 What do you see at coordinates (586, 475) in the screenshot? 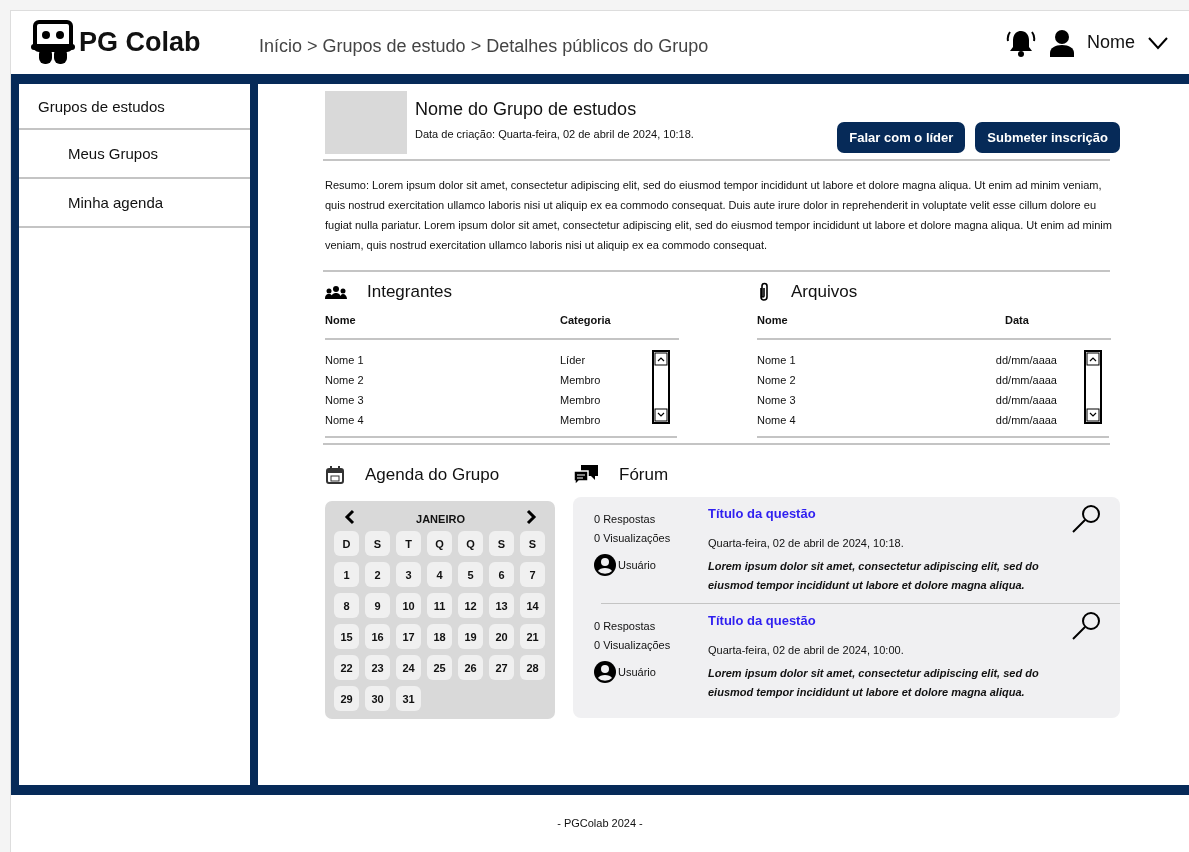
I see `chat-icon` at bounding box center [586, 475].